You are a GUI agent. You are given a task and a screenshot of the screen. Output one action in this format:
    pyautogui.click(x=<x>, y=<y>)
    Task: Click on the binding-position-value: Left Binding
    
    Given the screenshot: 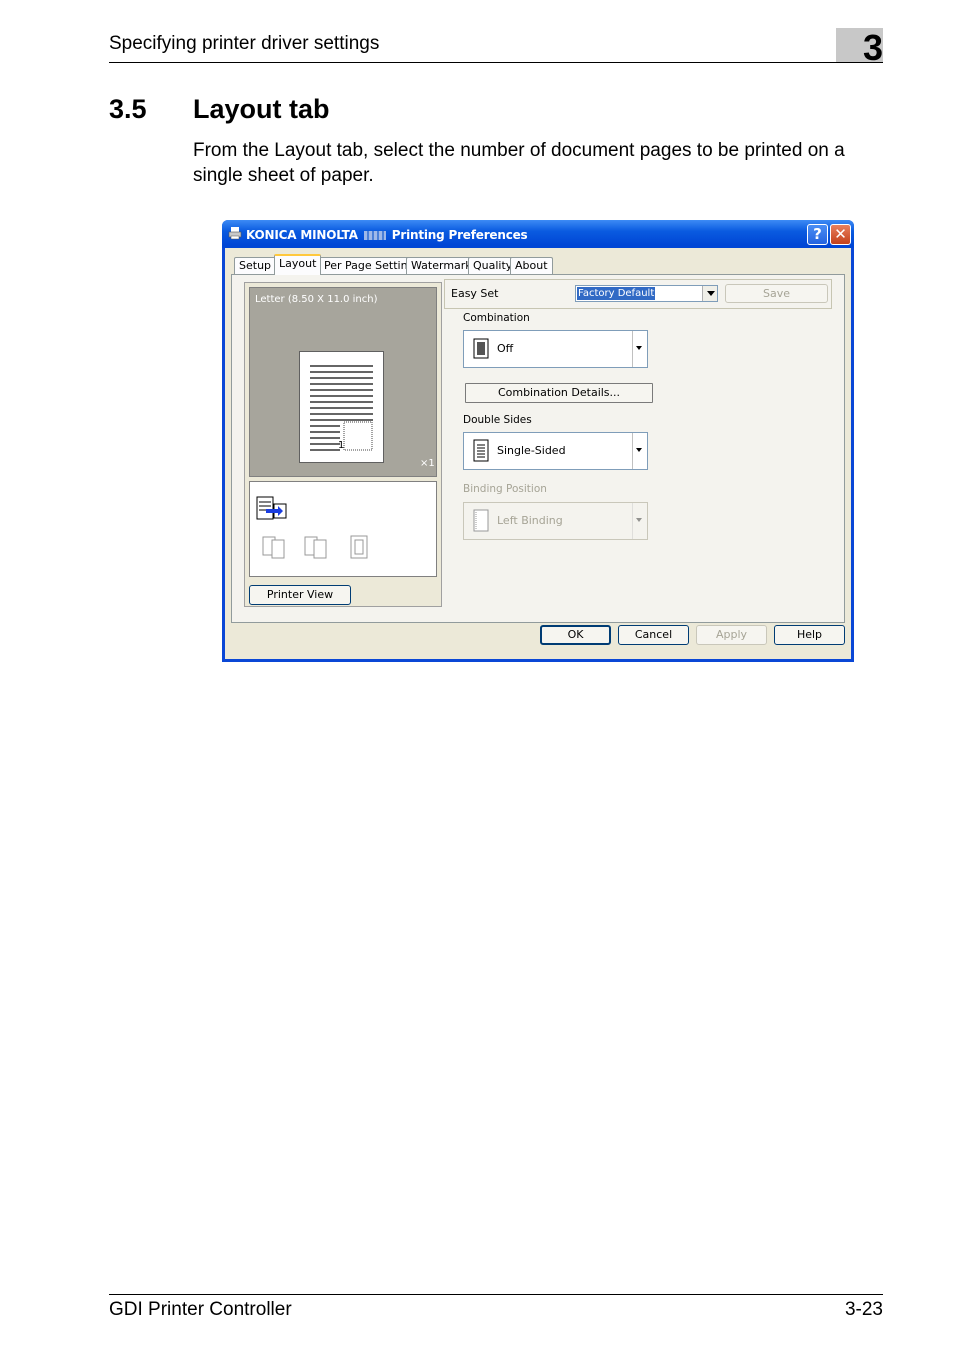 What is the action you would take?
    pyautogui.click(x=530, y=520)
    